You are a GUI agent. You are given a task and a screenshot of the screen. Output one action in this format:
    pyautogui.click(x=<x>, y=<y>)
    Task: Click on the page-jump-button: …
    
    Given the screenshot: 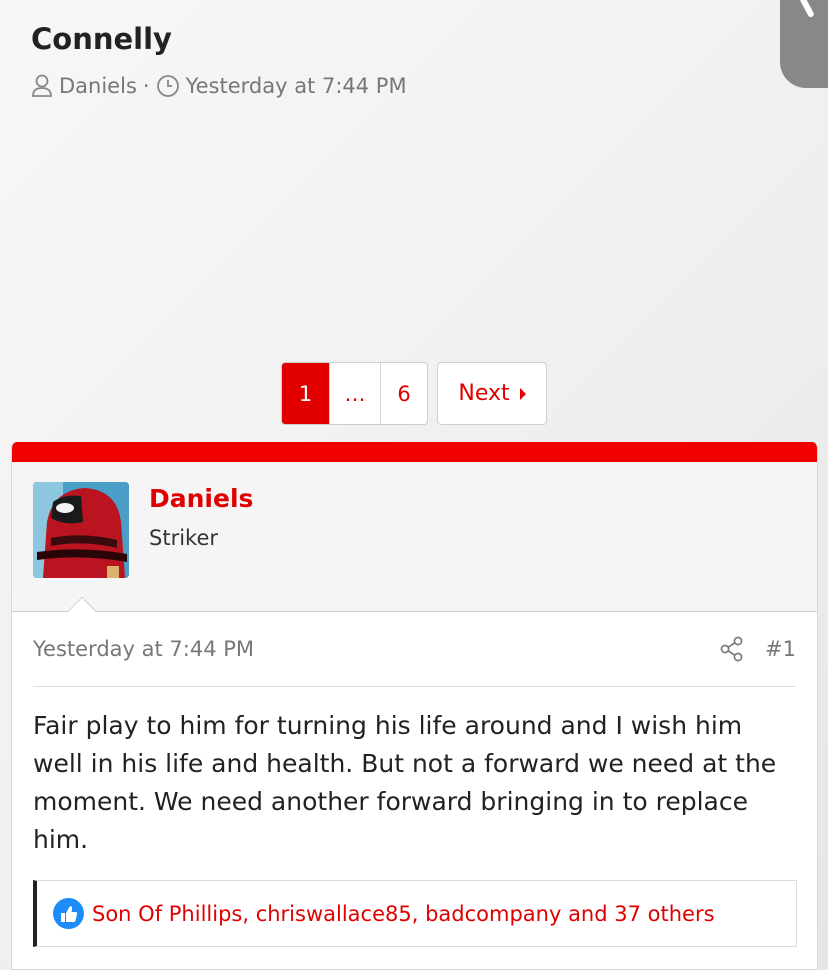 What is the action you would take?
    pyautogui.click(x=355, y=393)
    